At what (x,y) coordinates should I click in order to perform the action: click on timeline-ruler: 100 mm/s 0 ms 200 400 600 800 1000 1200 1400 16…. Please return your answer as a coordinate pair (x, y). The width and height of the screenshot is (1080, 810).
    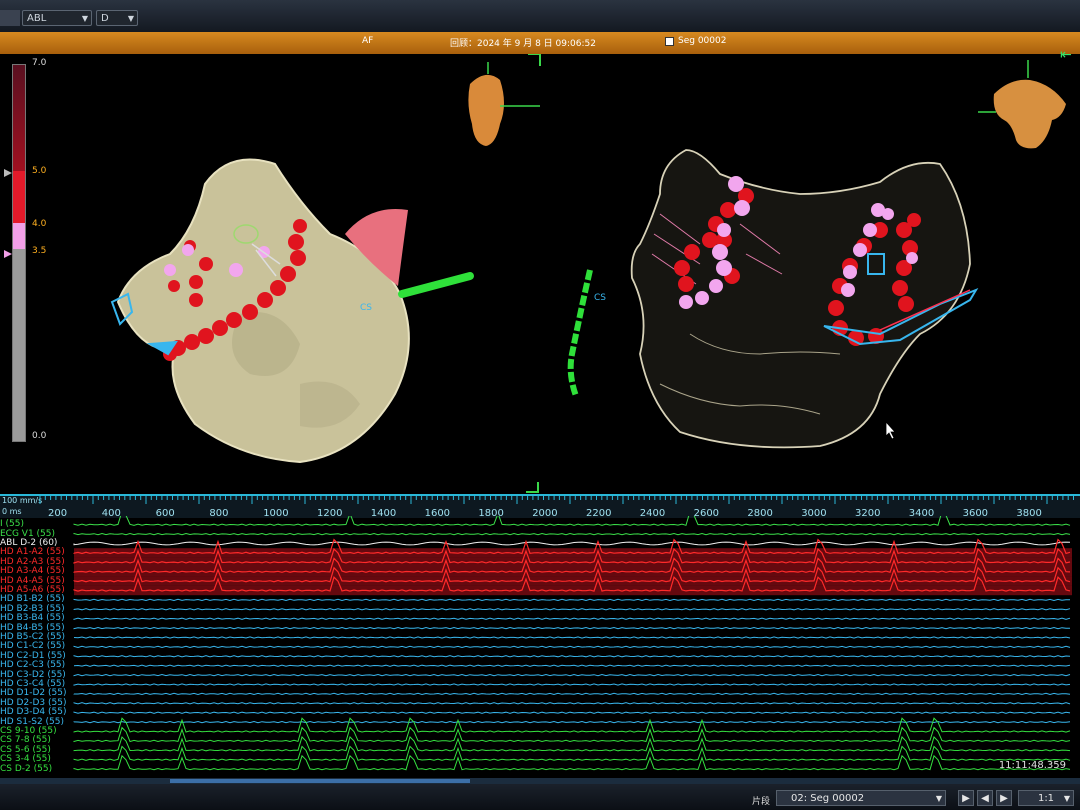
    Looking at the image, I should click on (540, 506).